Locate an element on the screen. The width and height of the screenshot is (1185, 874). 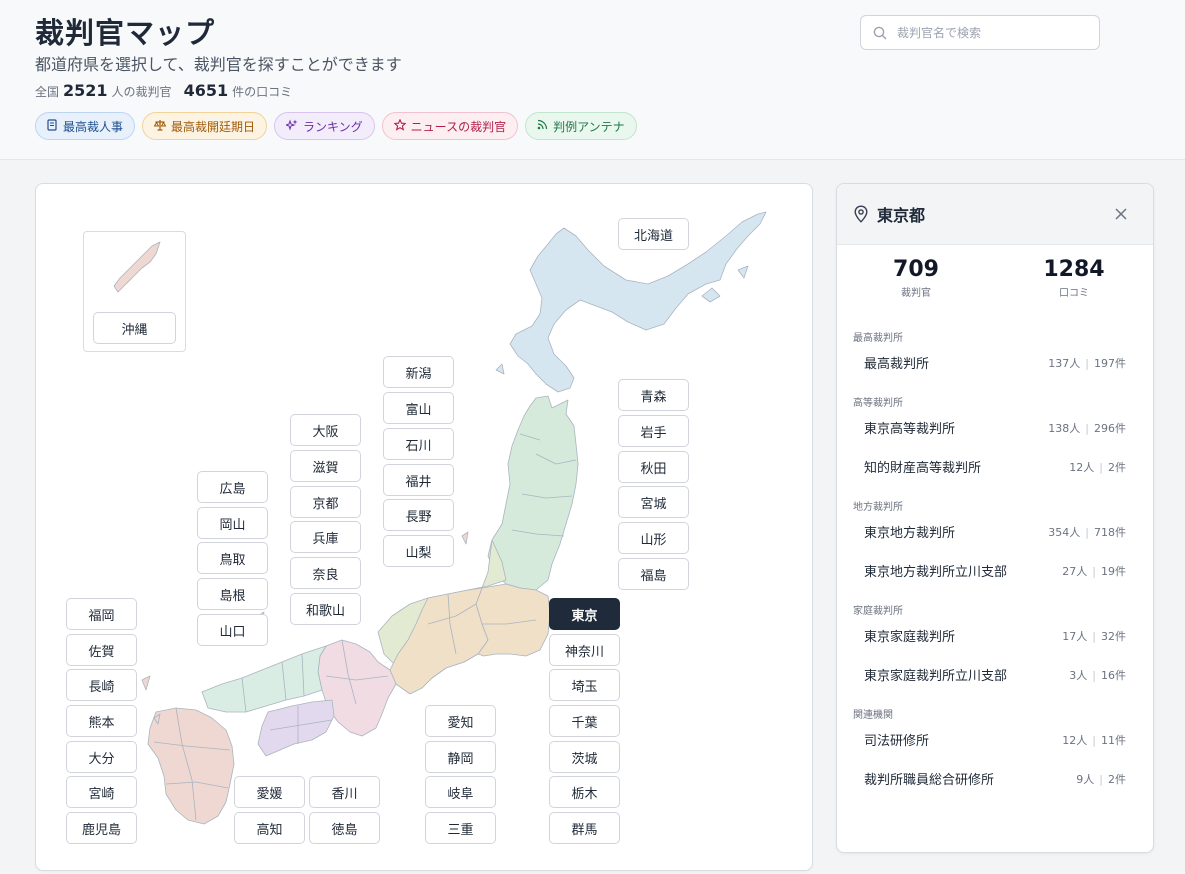
court-name: 知的財産高等裁判所 is located at coordinates (923, 468).